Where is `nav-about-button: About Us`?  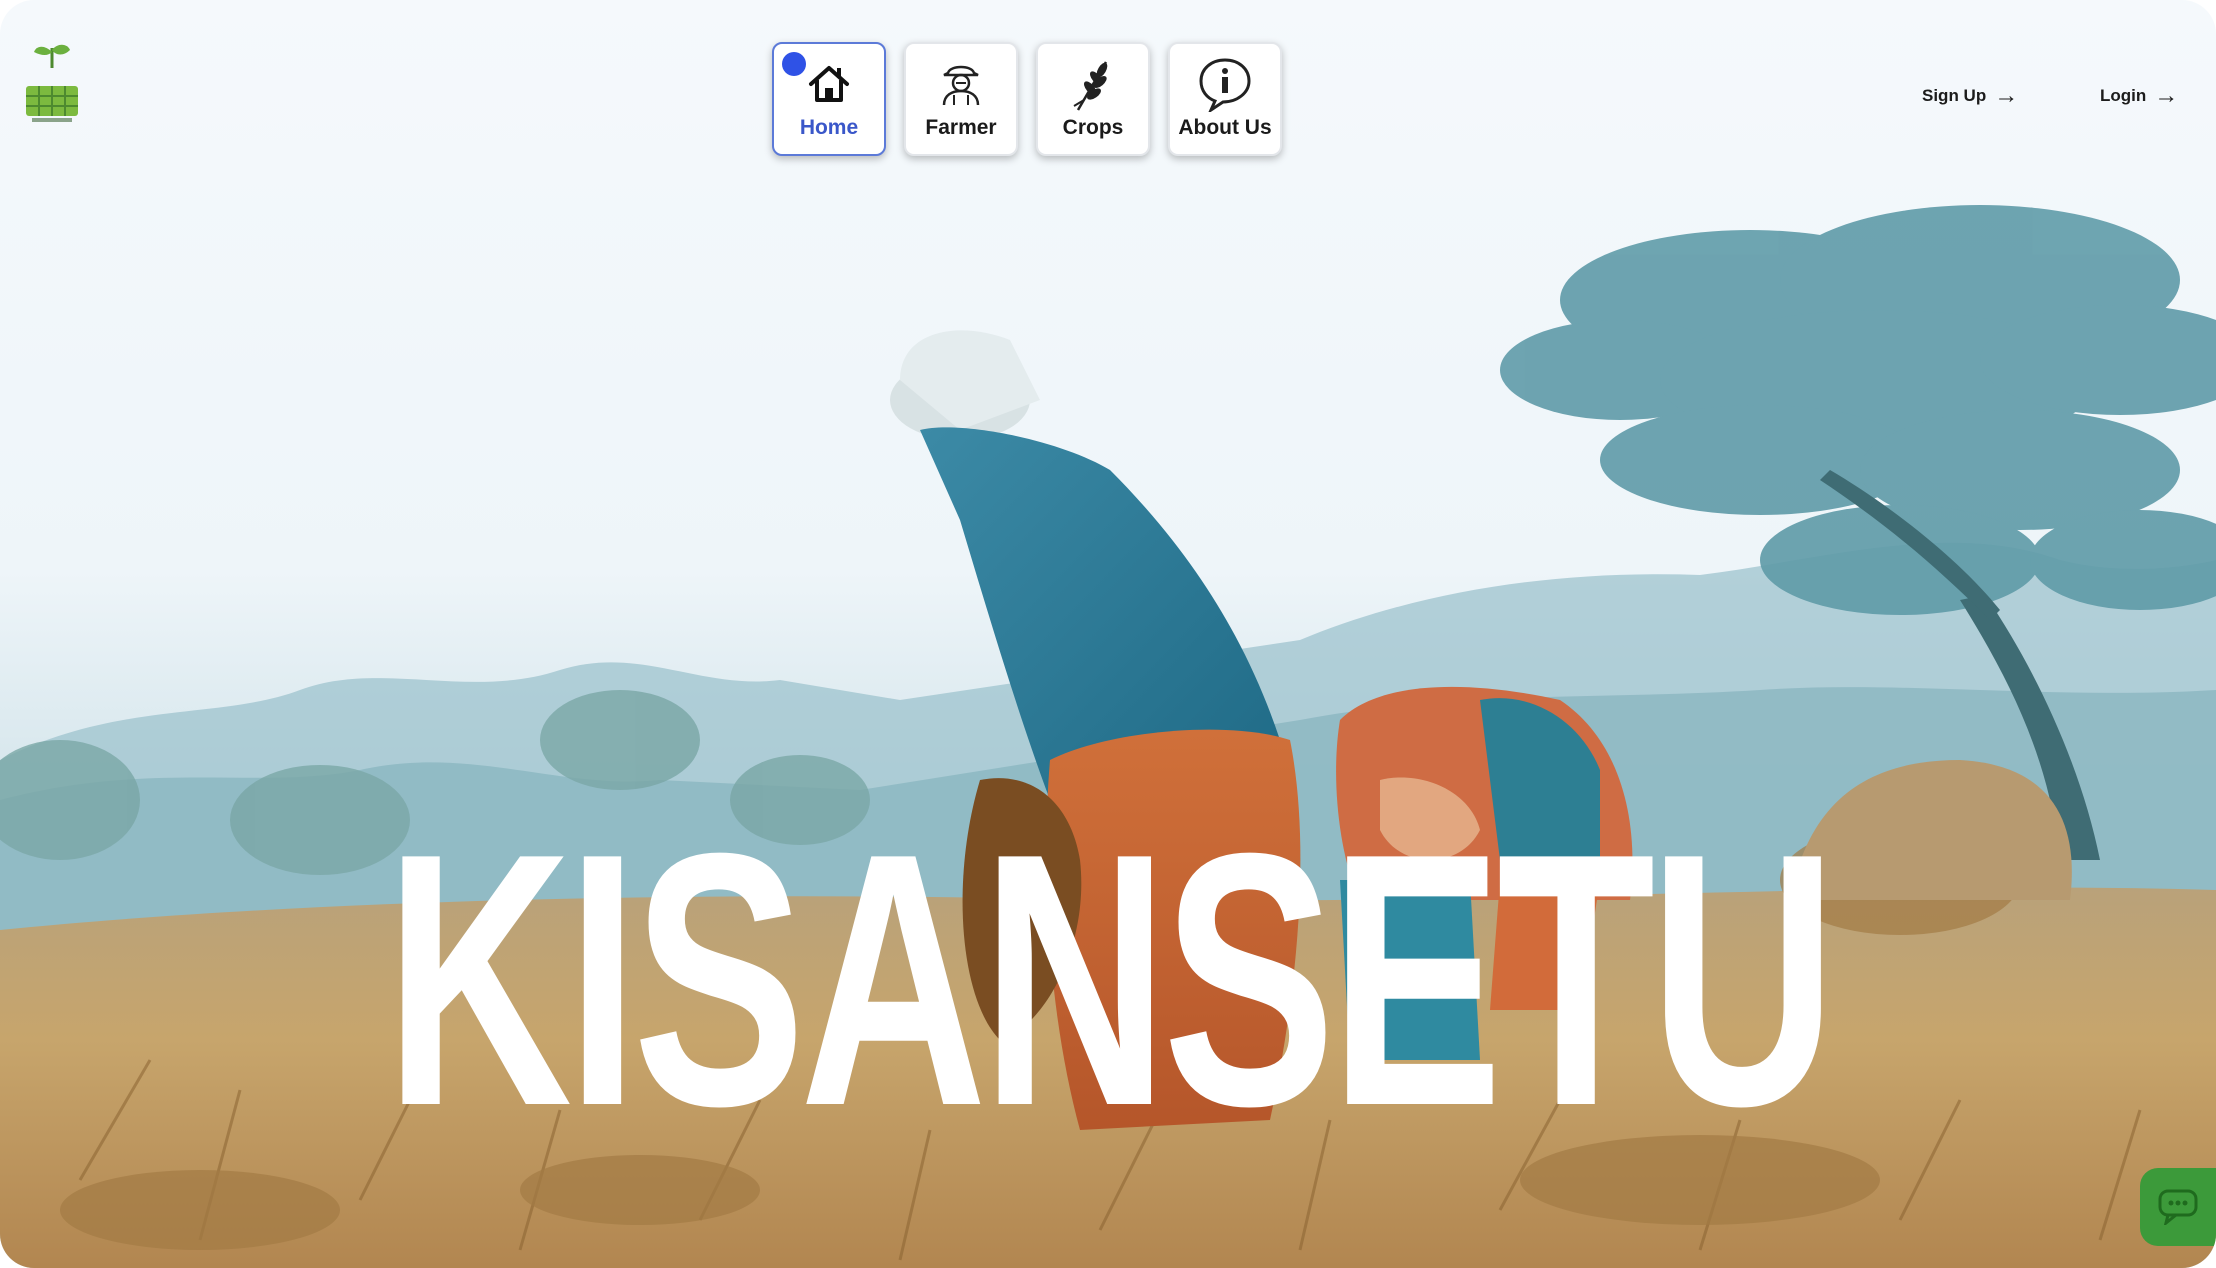
nav-about-button: About Us is located at coordinates (1225, 99).